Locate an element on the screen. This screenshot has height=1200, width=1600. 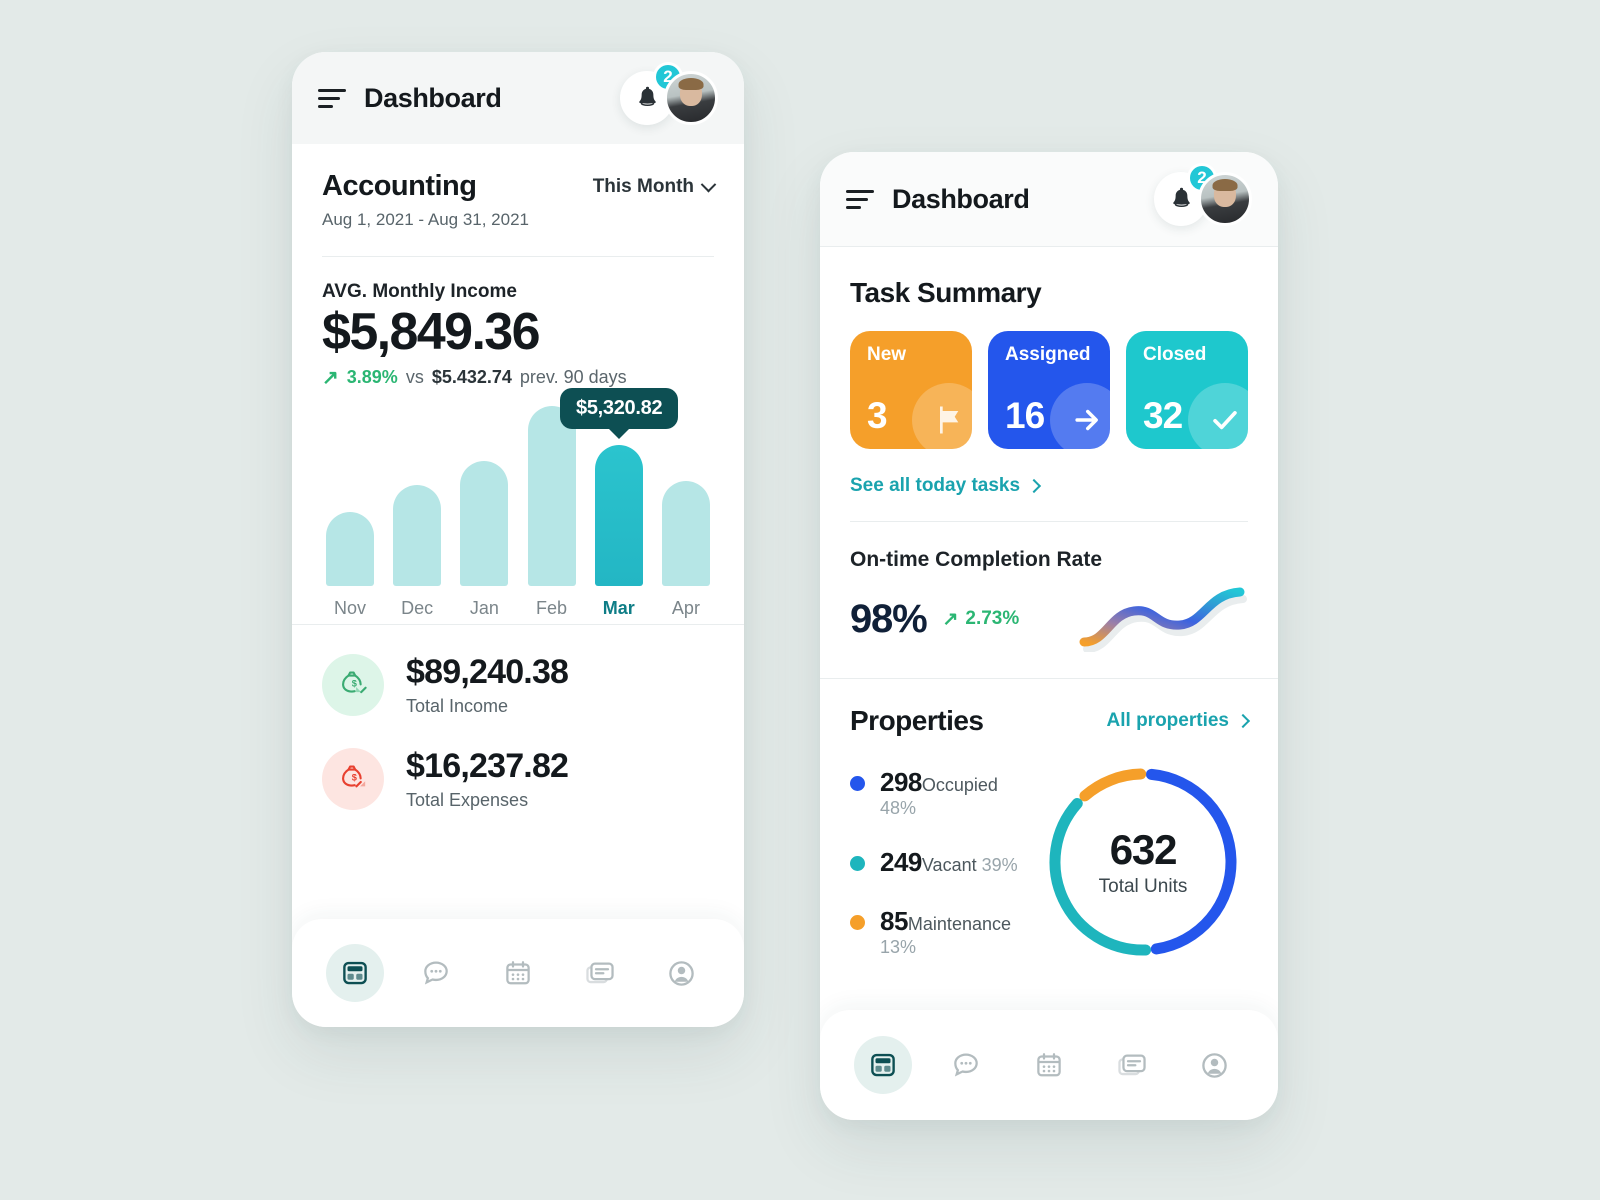
money-bag-in-icon: $ is located at coordinates (353, 685).